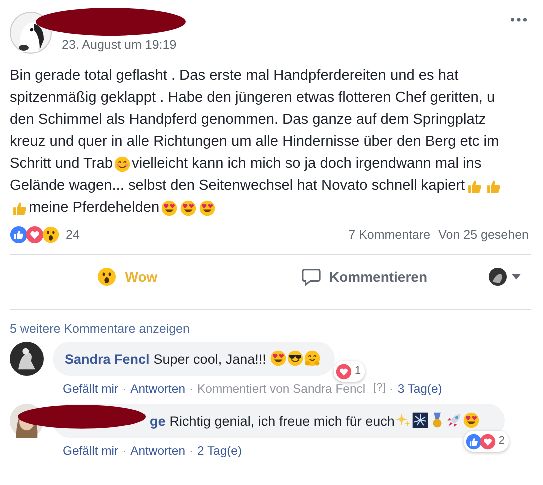 The width and height of the screenshot is (543, 485). Describe the element at coordinates (282, 389) in the screenshot. I see `commented-by-note: Kommentiert von Sandra Fencl` at that location.